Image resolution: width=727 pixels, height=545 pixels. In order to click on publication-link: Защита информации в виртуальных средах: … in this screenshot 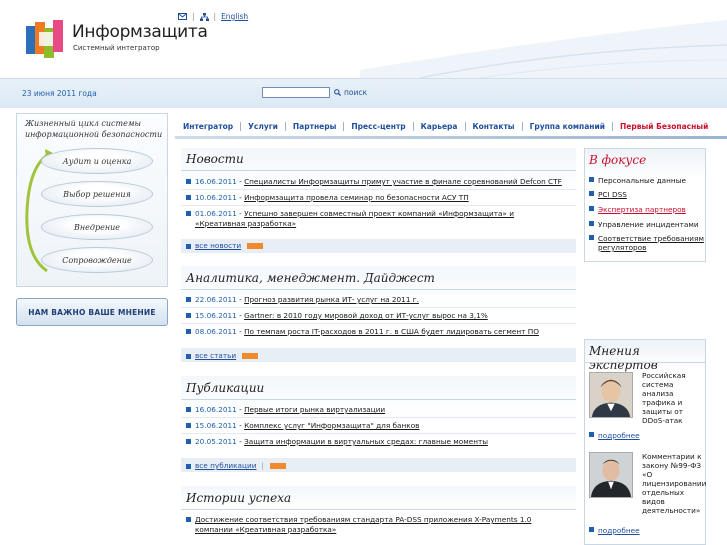, I will do `click(366, 442)`.